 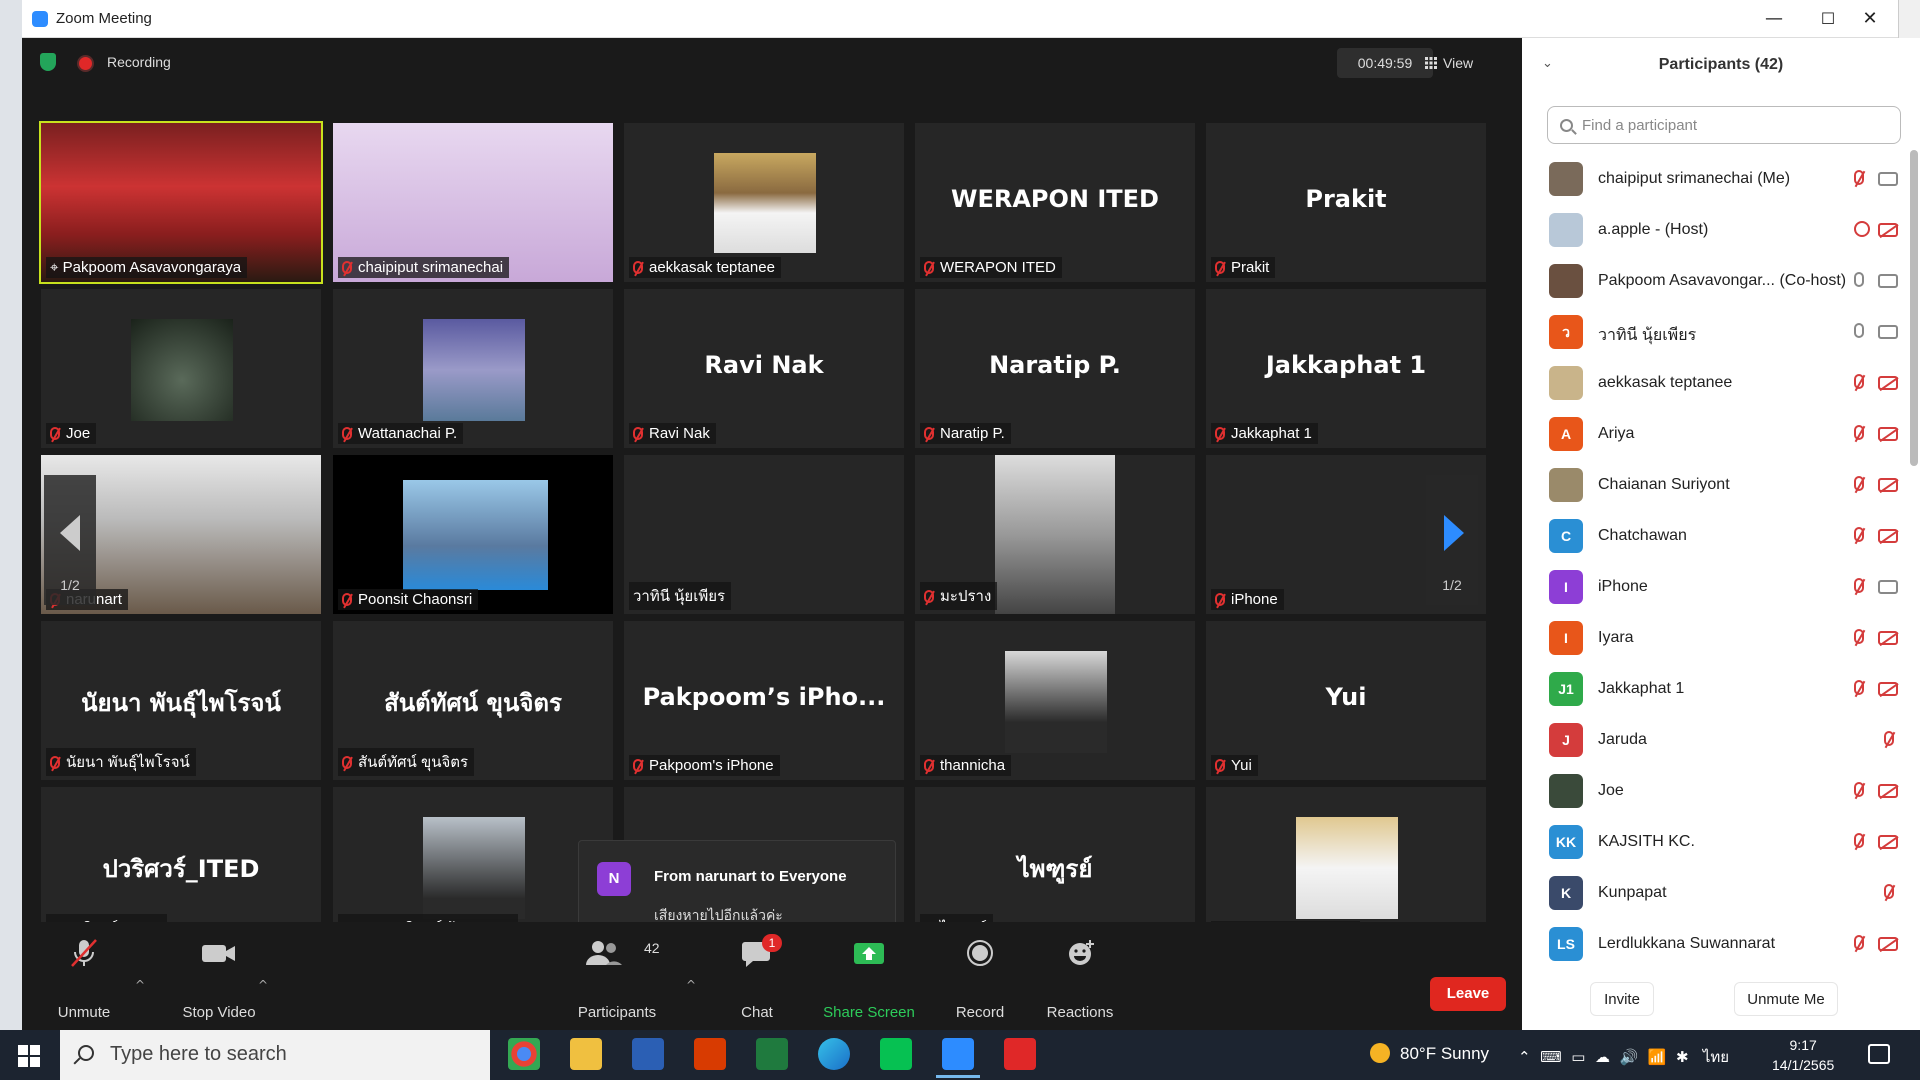 What do you see at coordinates (181, 202) in the screenshot?
I see `video-tile: ⌖ Pakpoom Asavavongaraya` at bounding box center [181, 202].